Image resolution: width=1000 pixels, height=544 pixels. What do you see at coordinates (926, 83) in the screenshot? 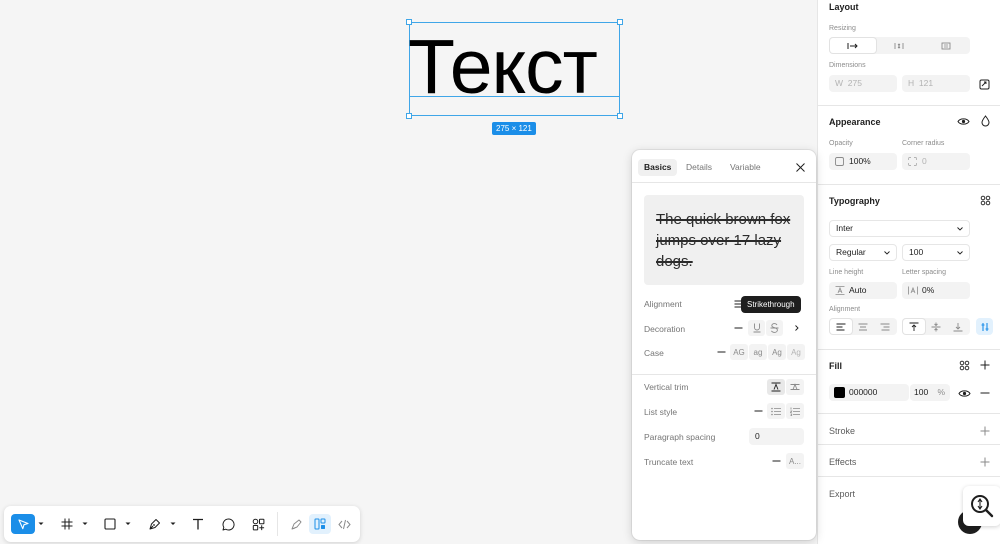
I see `height-value: 121` at bounding box center [926, 83].